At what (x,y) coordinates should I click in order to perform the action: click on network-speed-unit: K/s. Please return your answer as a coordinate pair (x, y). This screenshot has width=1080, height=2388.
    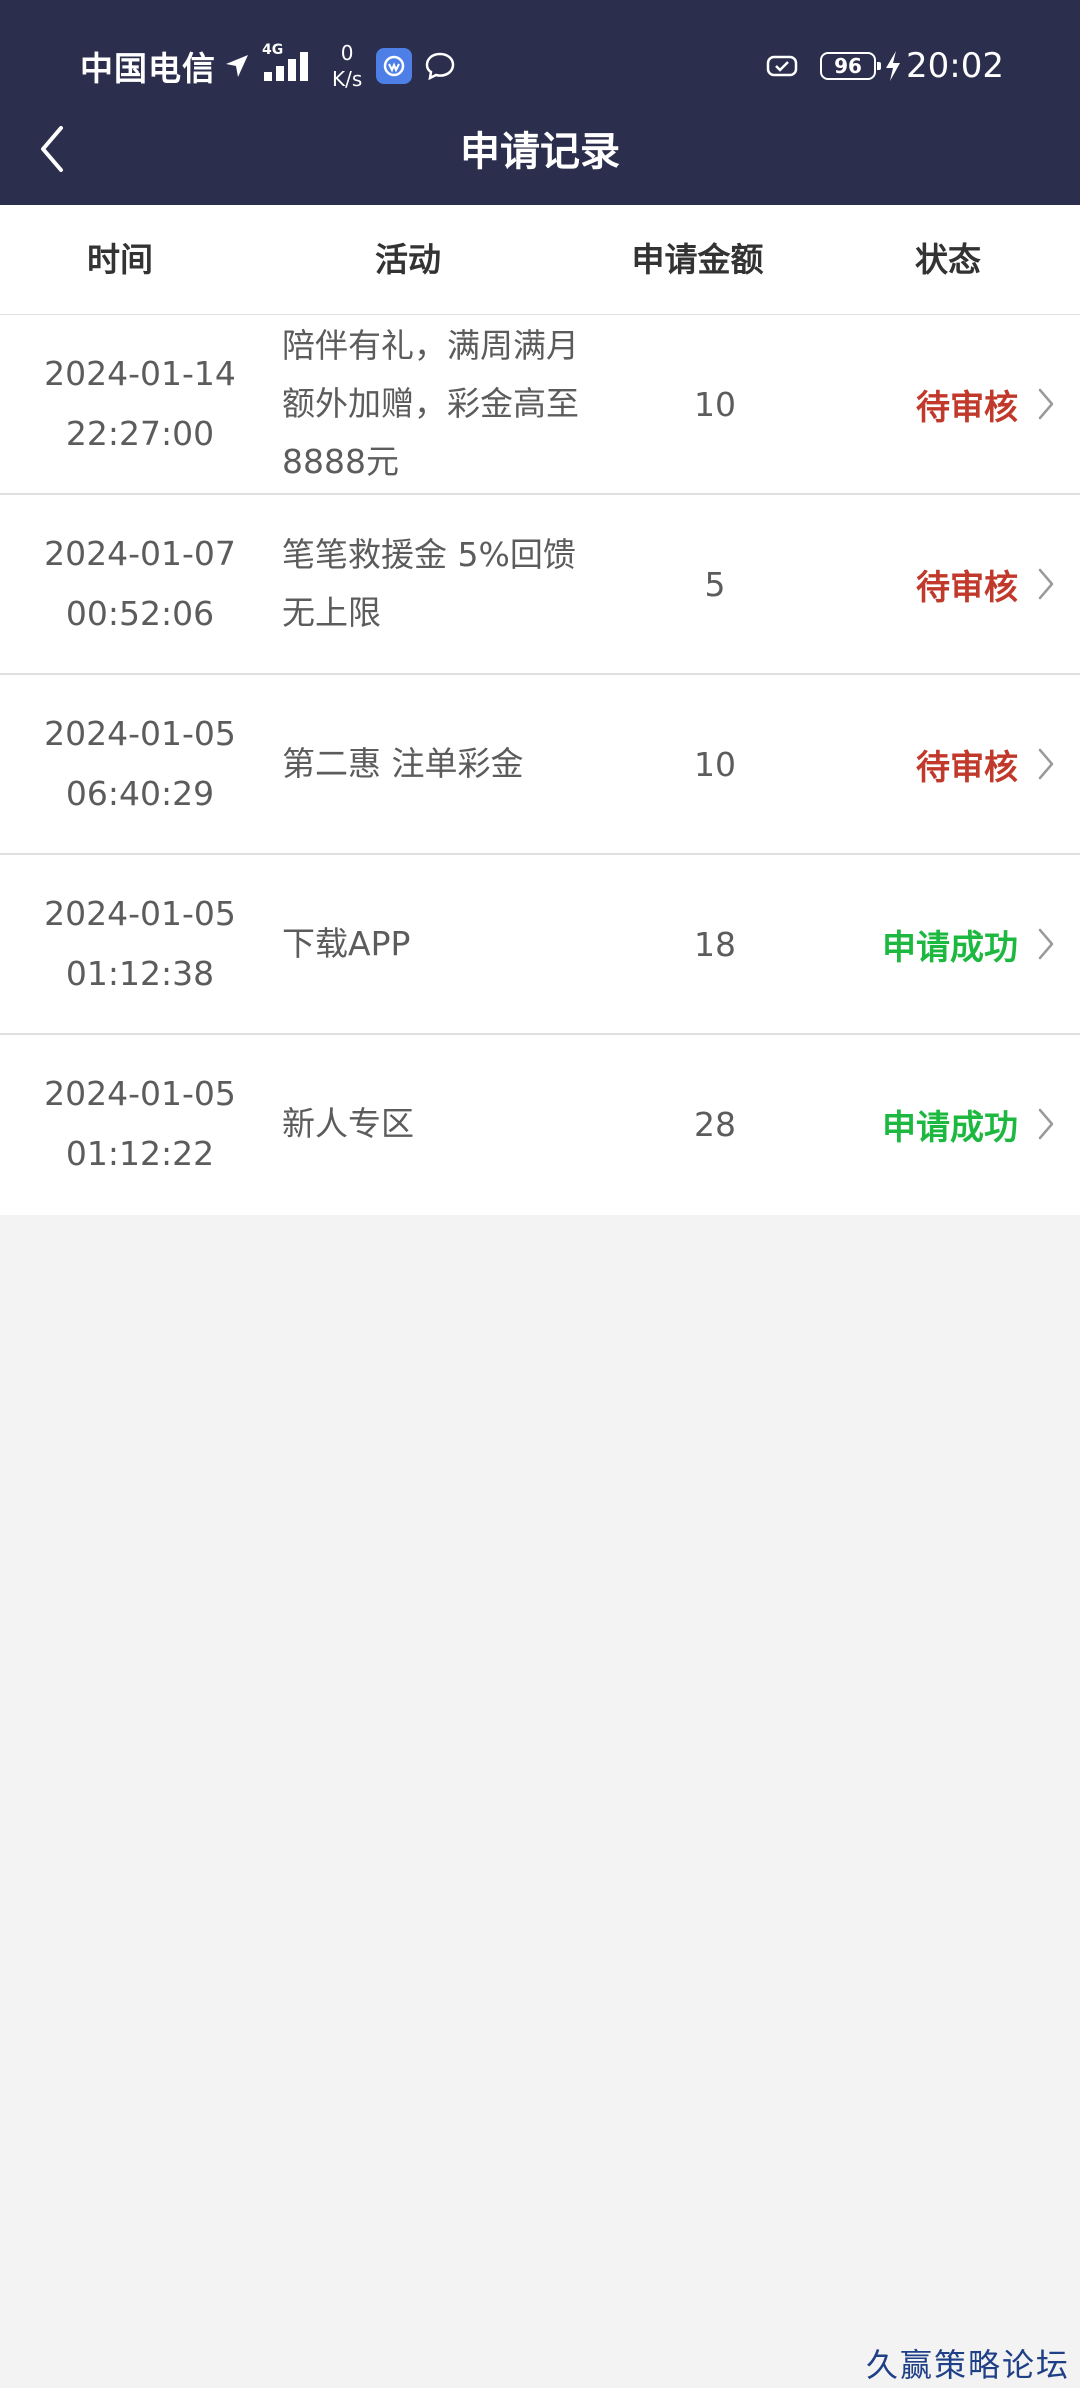
    Looking at the image, I should click on (347, 79).